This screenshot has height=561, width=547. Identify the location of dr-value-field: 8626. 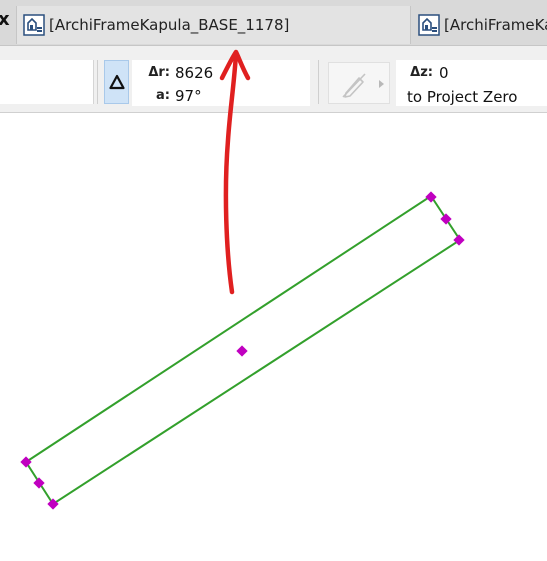
(194, 73).